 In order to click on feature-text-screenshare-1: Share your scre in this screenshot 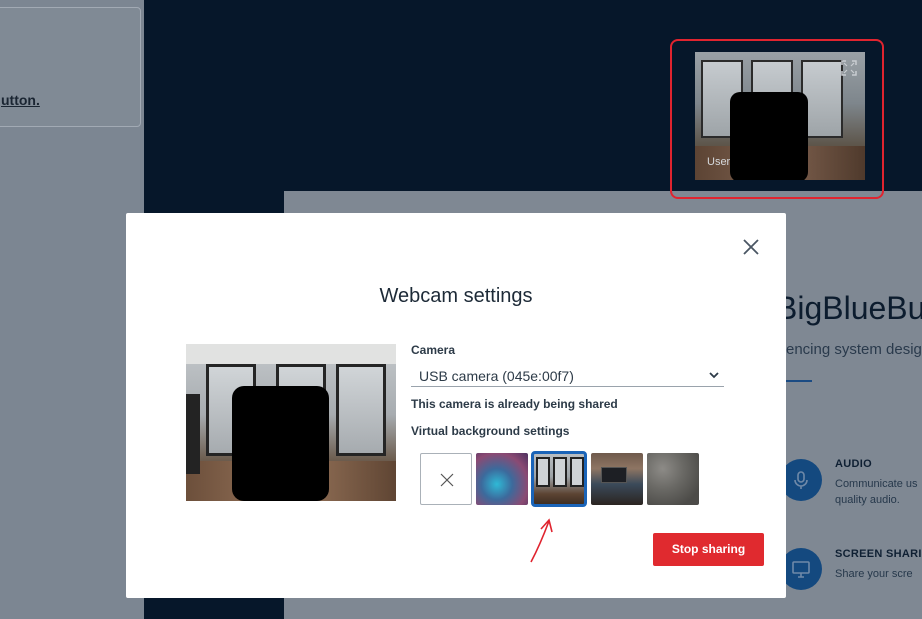, I will do `click(874, 574)`.